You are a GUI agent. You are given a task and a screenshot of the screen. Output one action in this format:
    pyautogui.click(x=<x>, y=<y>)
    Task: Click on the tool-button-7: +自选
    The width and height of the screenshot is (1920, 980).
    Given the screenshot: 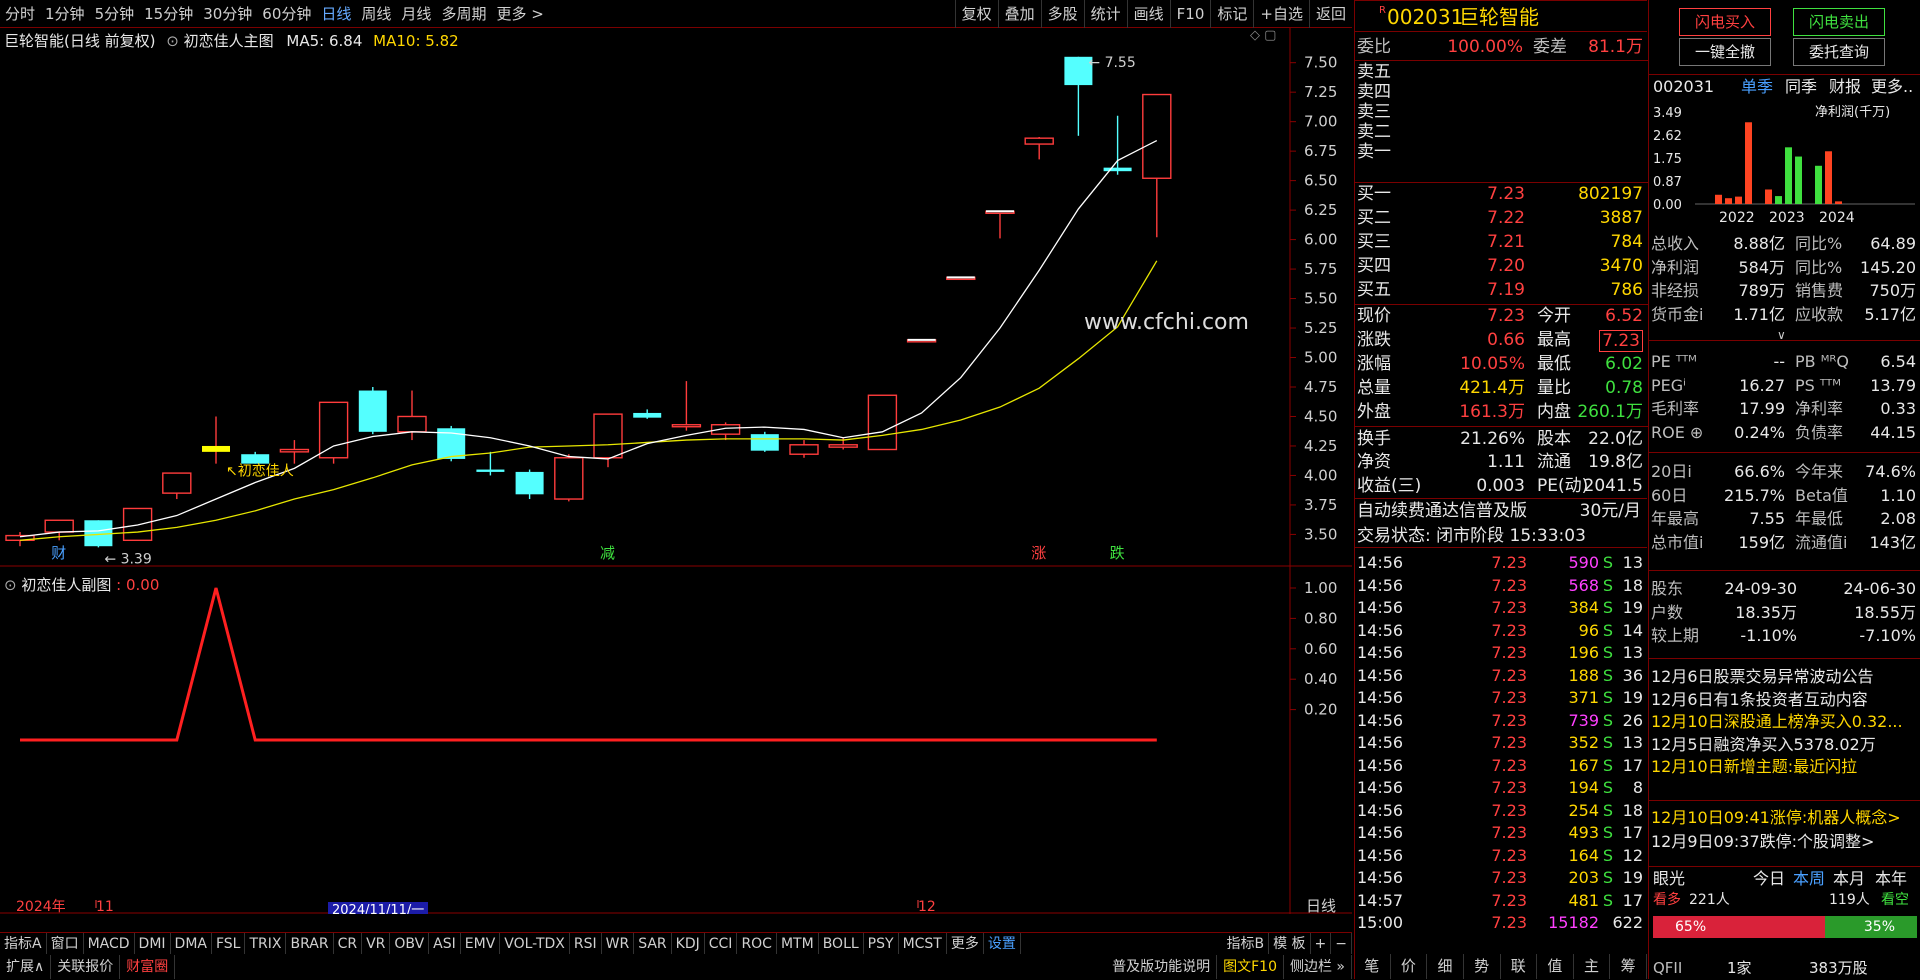 What is the action you would take?
    pyautogui.click(x=1281, y=14)
    